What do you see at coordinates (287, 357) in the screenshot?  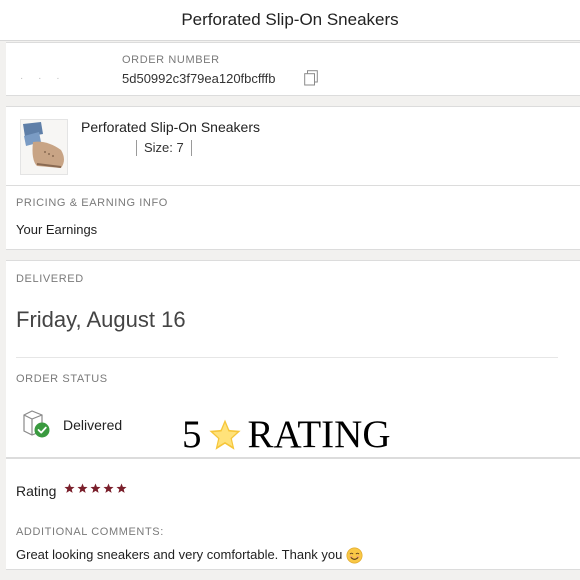 I see `divider` at bounding box center [287, 357].